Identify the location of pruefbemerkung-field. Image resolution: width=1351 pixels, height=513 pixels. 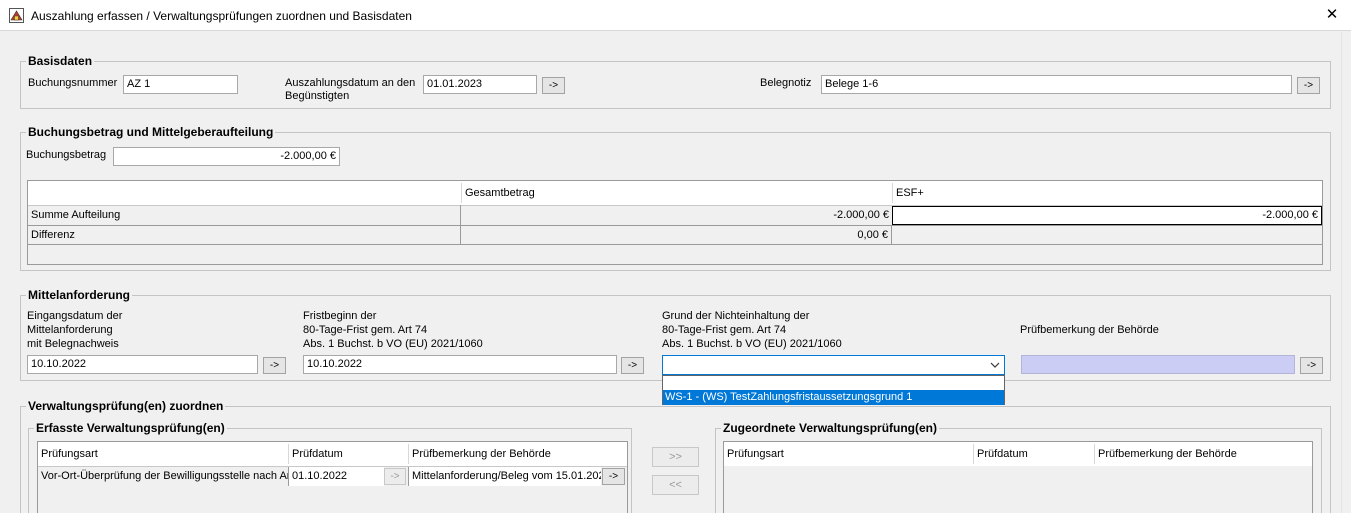
(1158, 364).